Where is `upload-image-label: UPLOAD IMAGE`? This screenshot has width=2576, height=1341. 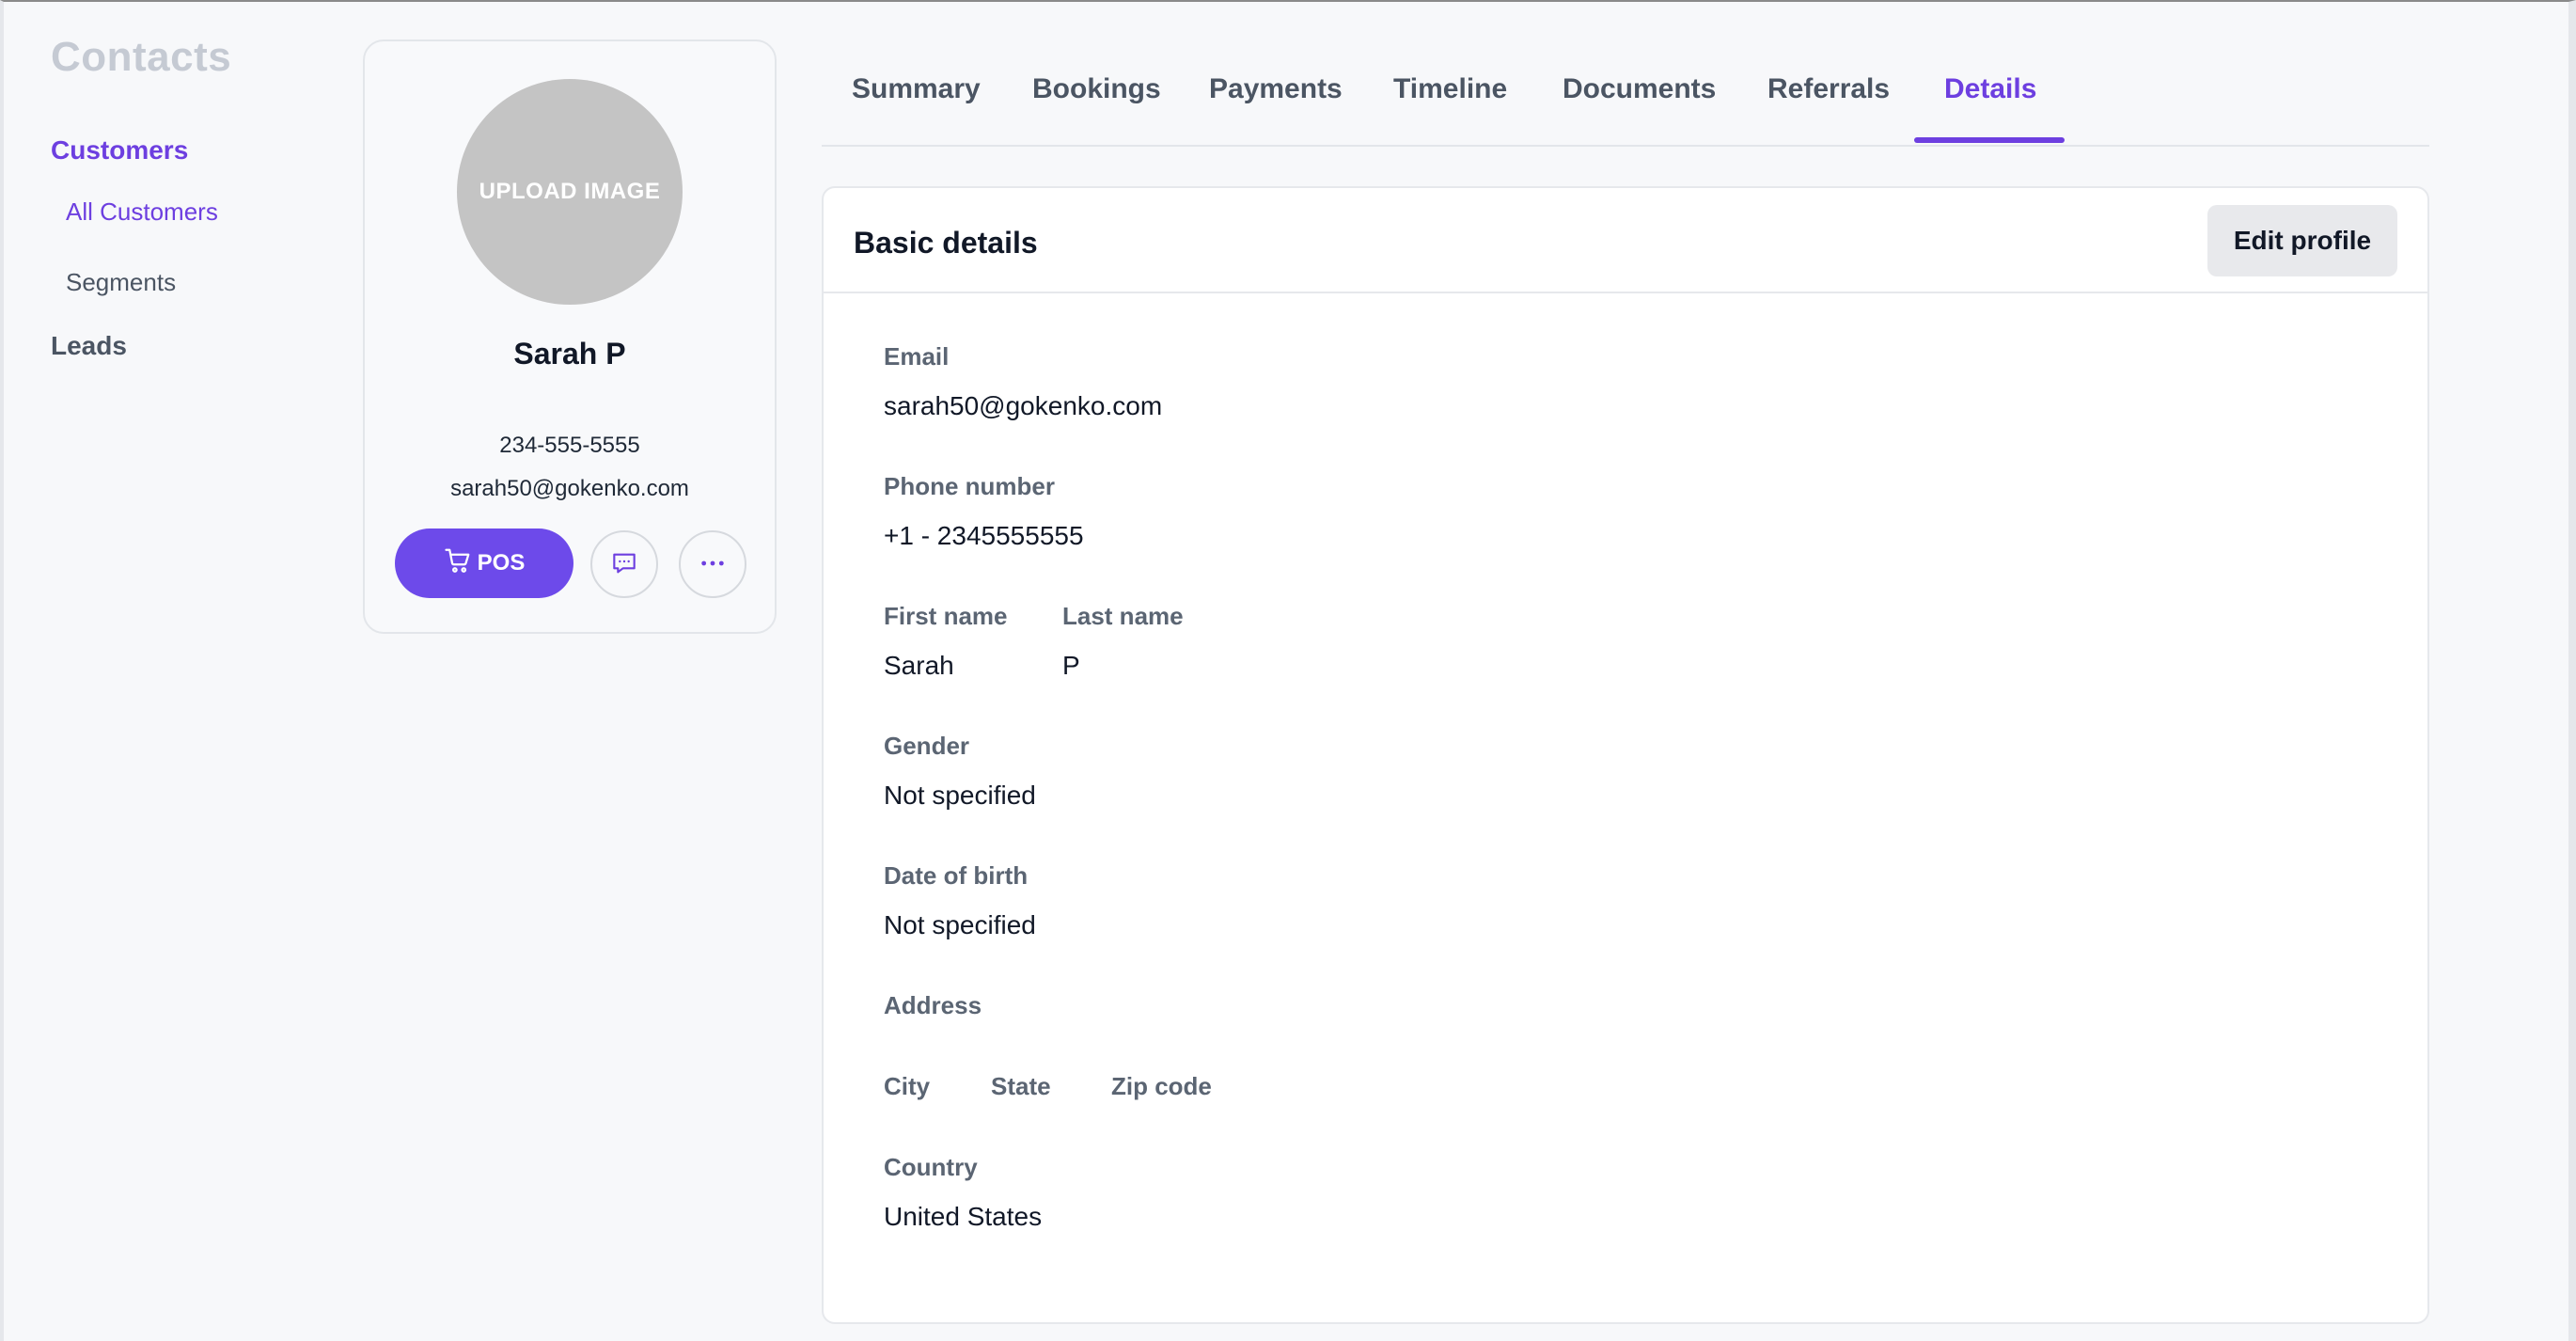 upload-image-label: UPLOAD IMAGE is located at coordinates (570, 191).